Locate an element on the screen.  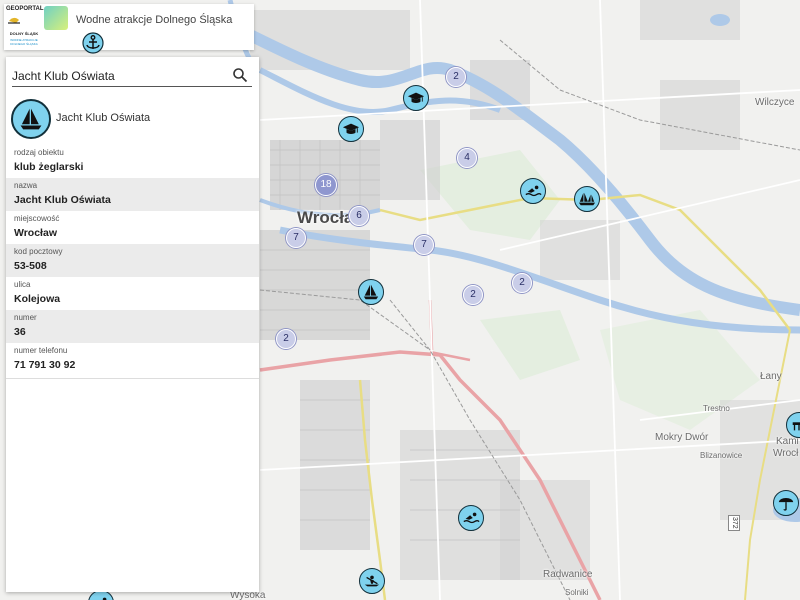
sailboats-icon is located at coordinates (587, 199).